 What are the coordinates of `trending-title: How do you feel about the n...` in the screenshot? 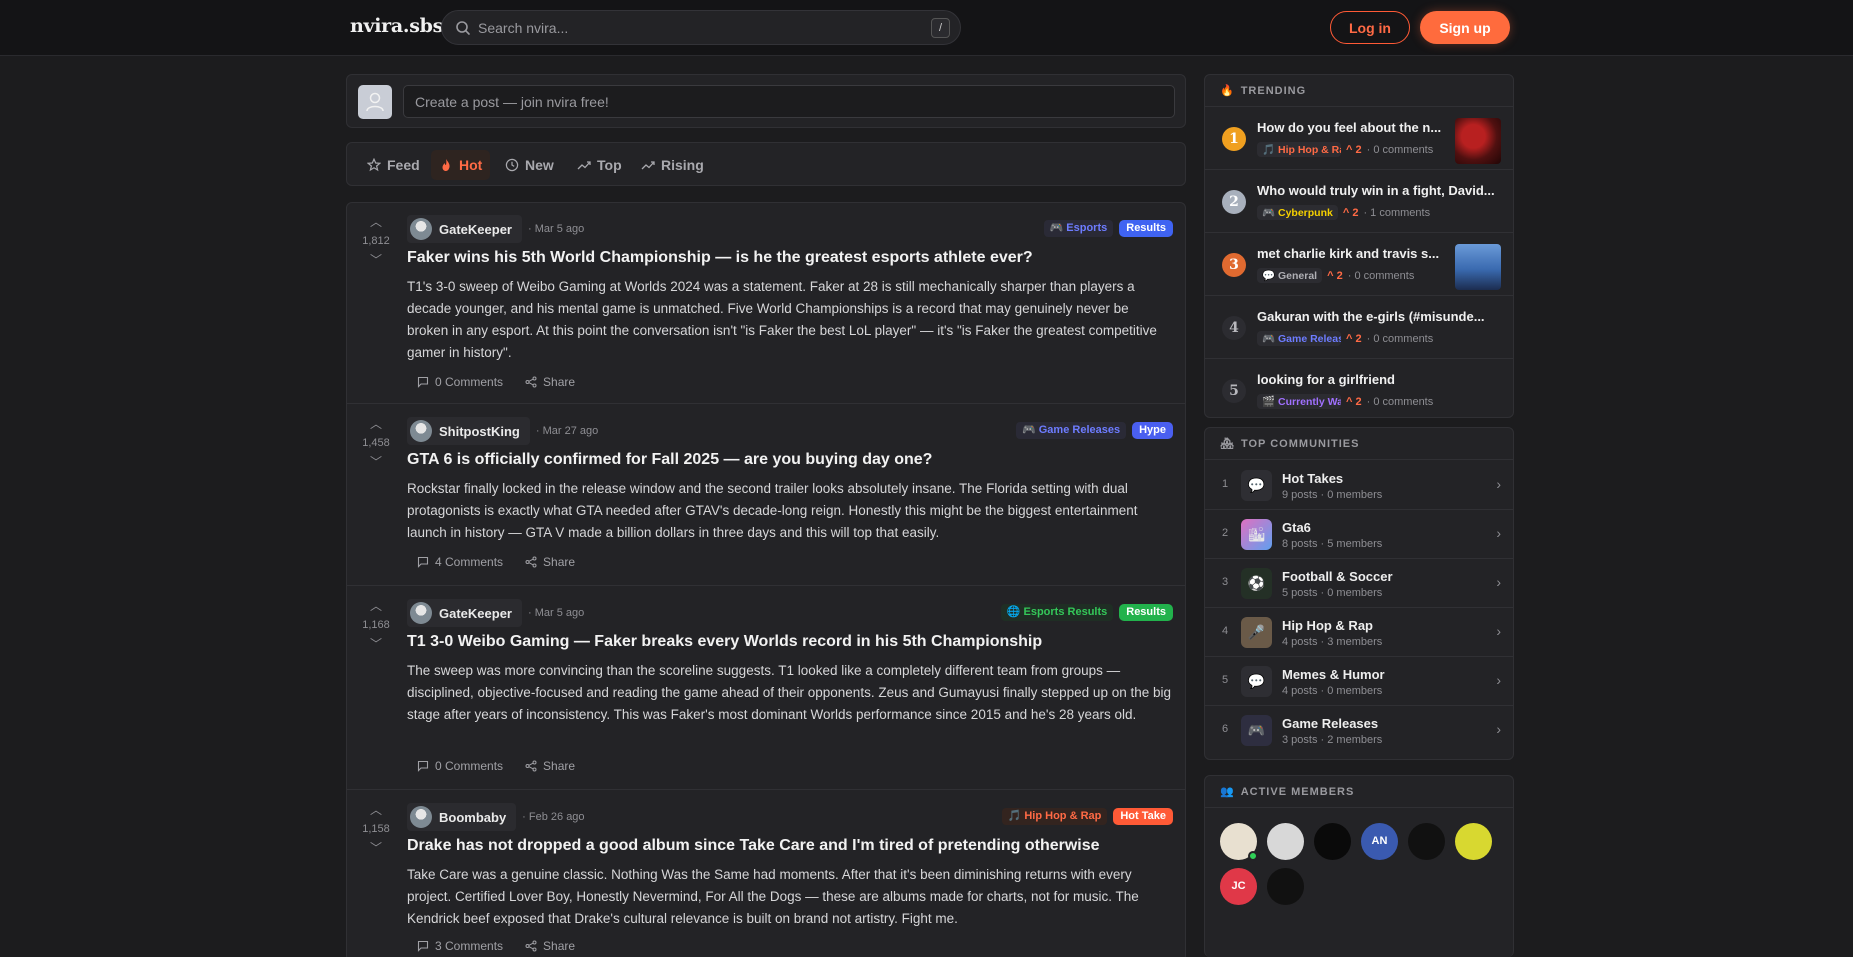 It's located at (1352, 127).